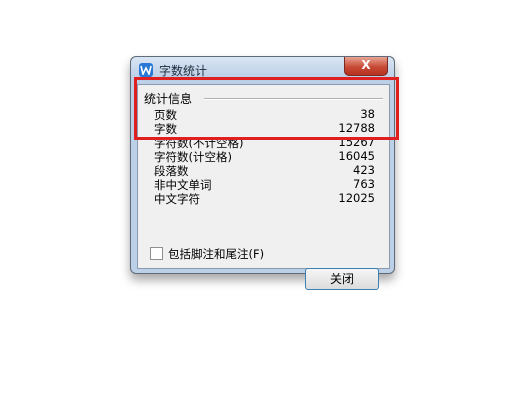  I want to click on title-close-button: X, so click(366, 66).